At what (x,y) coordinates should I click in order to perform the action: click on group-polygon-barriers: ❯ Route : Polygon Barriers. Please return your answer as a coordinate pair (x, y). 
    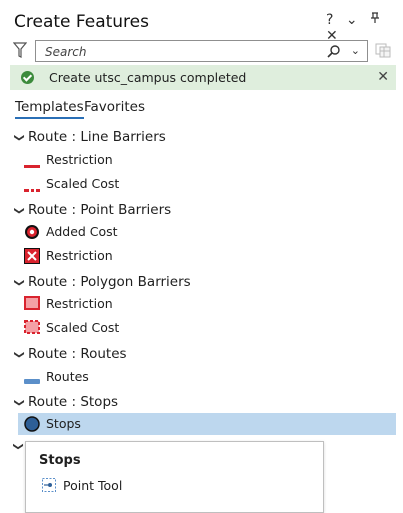
    Looking at the image, I should click on (102, 282).